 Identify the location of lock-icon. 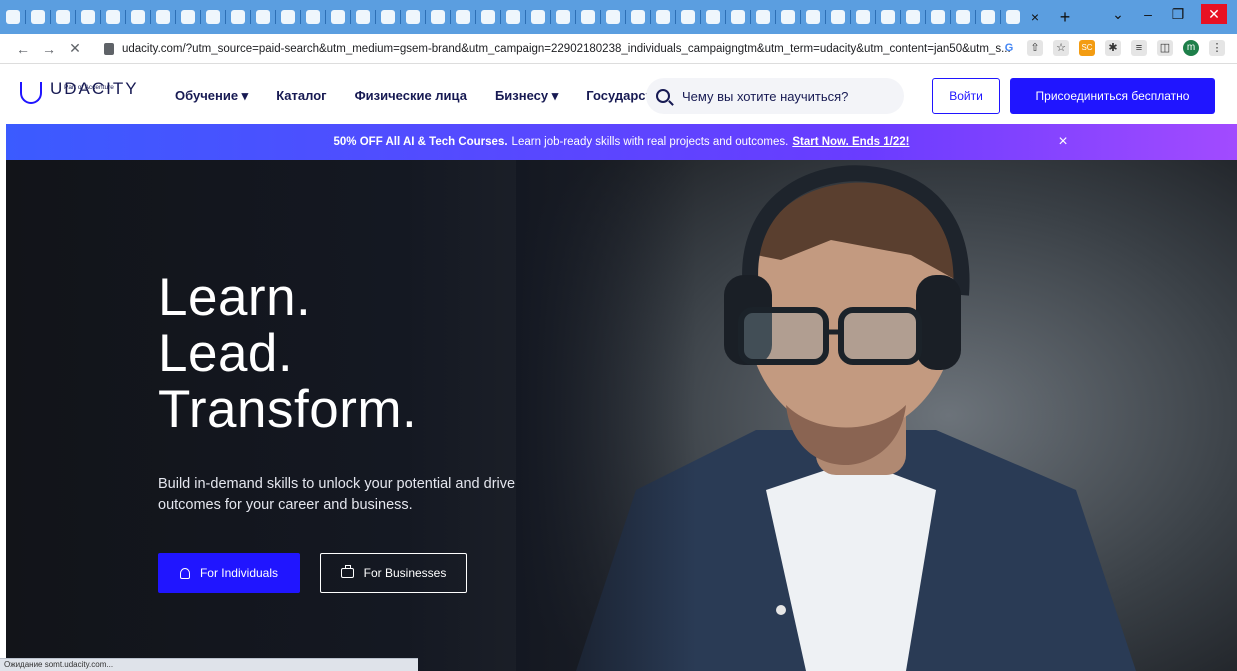
(109, 49).